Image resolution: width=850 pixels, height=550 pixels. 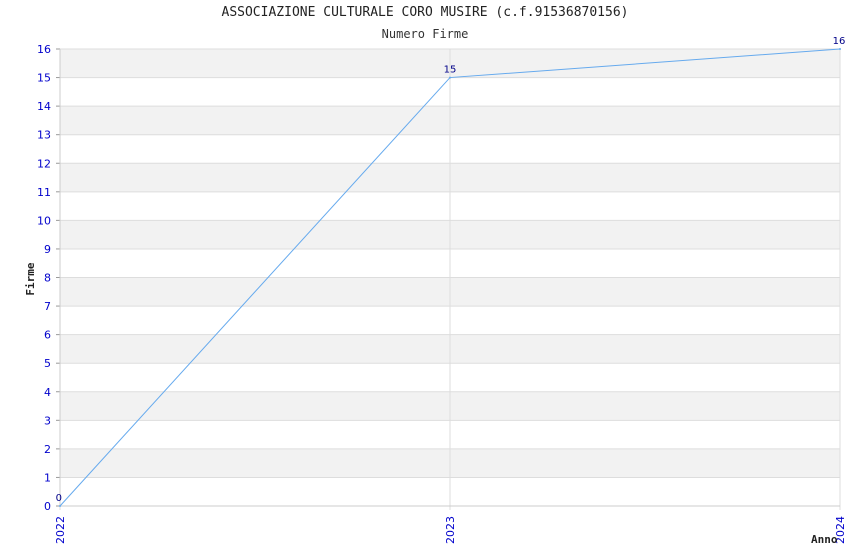 What do you see at coordinates (47, 335) in the screenshot?
I see `y-tick-label: 6` at bounding box center [47, 335].